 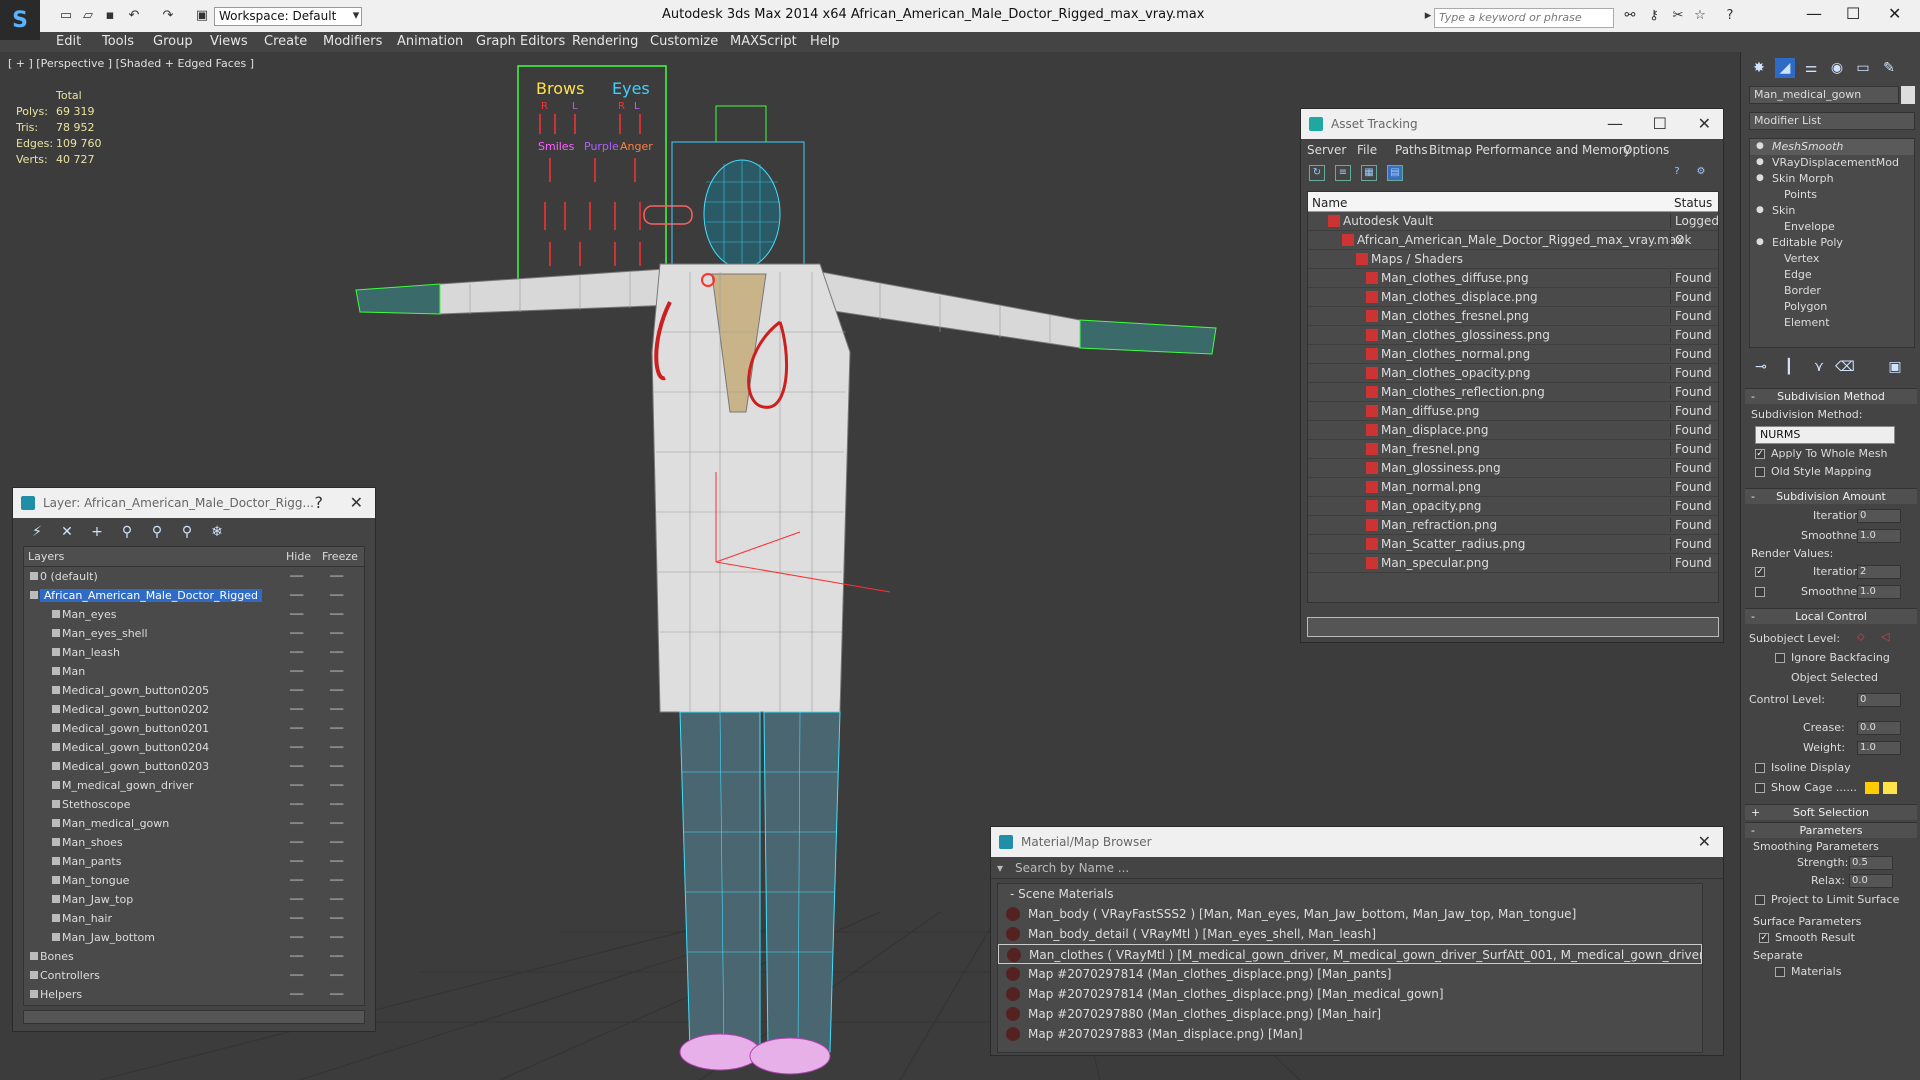 What do you see at coordinates (1646, 150) in the screenshot?
I see `asset-menu-options: Options` at bounding box center [1646, 150].